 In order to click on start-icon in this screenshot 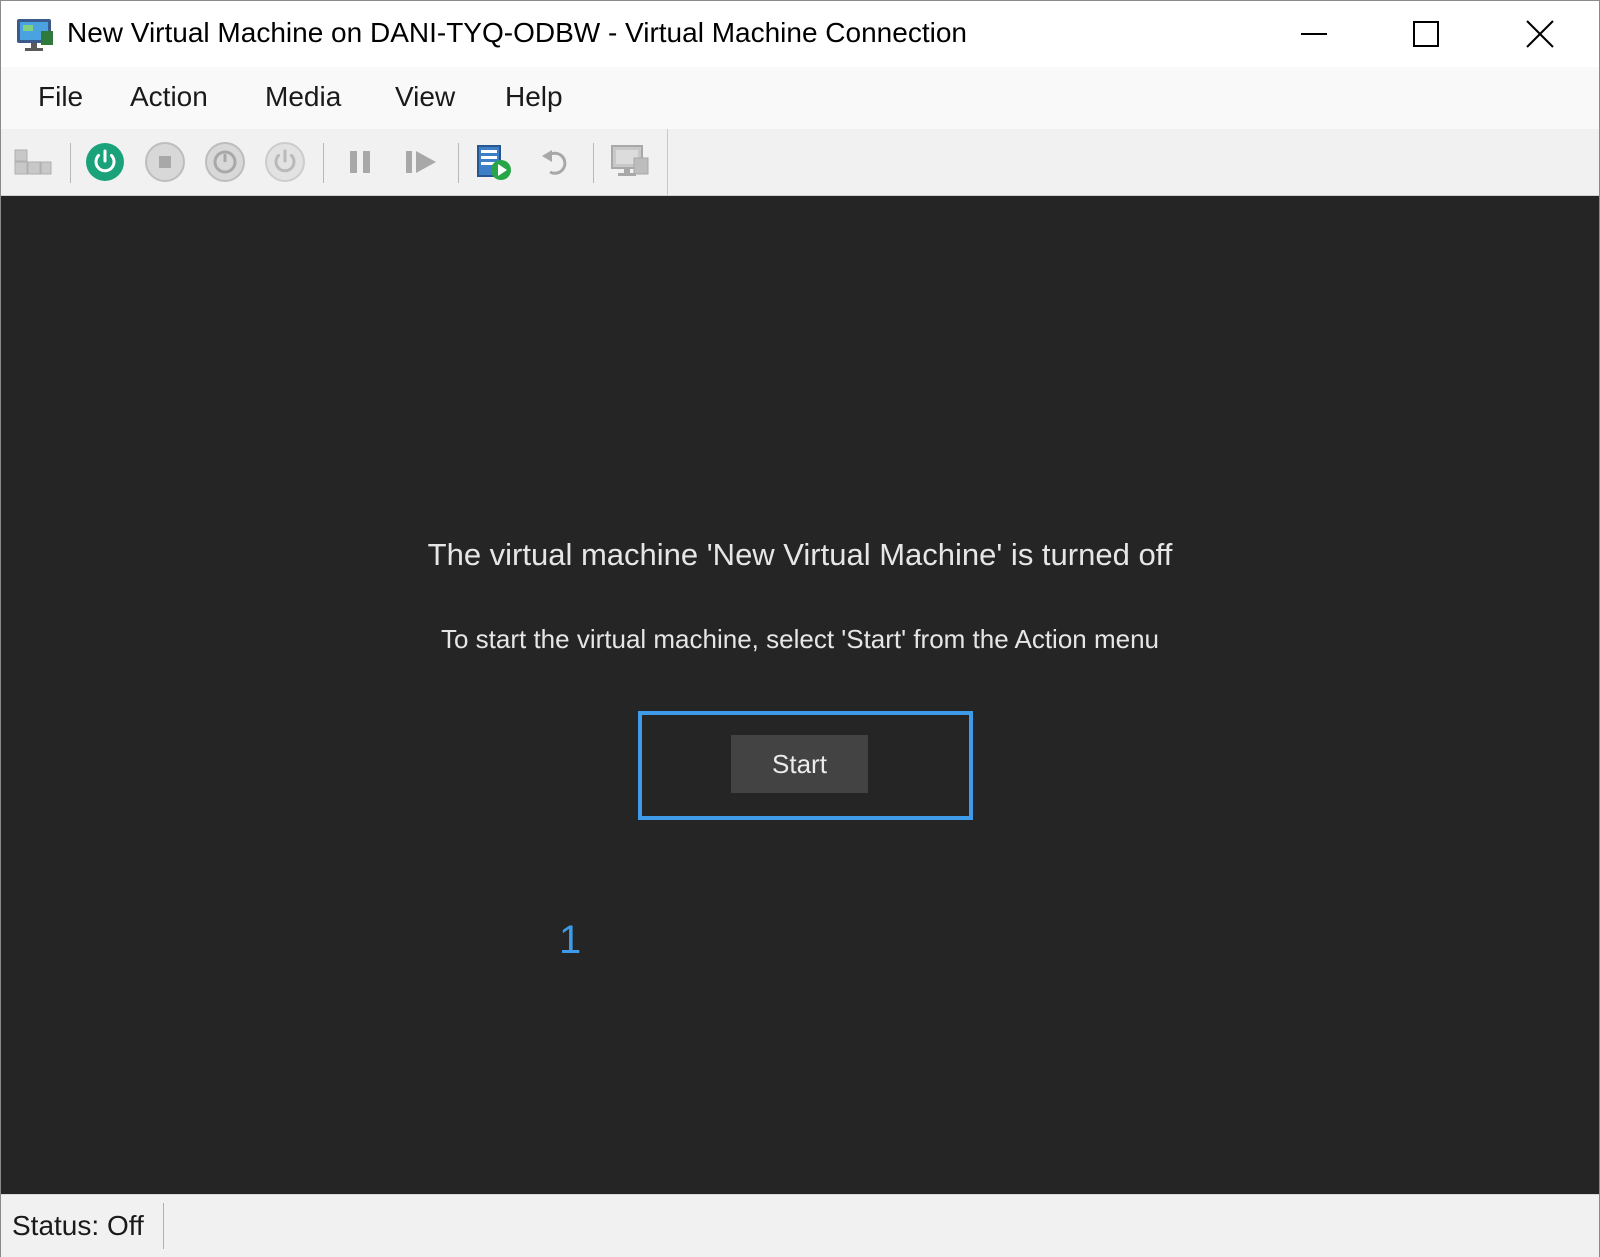, I will do `click(105, 162)`.